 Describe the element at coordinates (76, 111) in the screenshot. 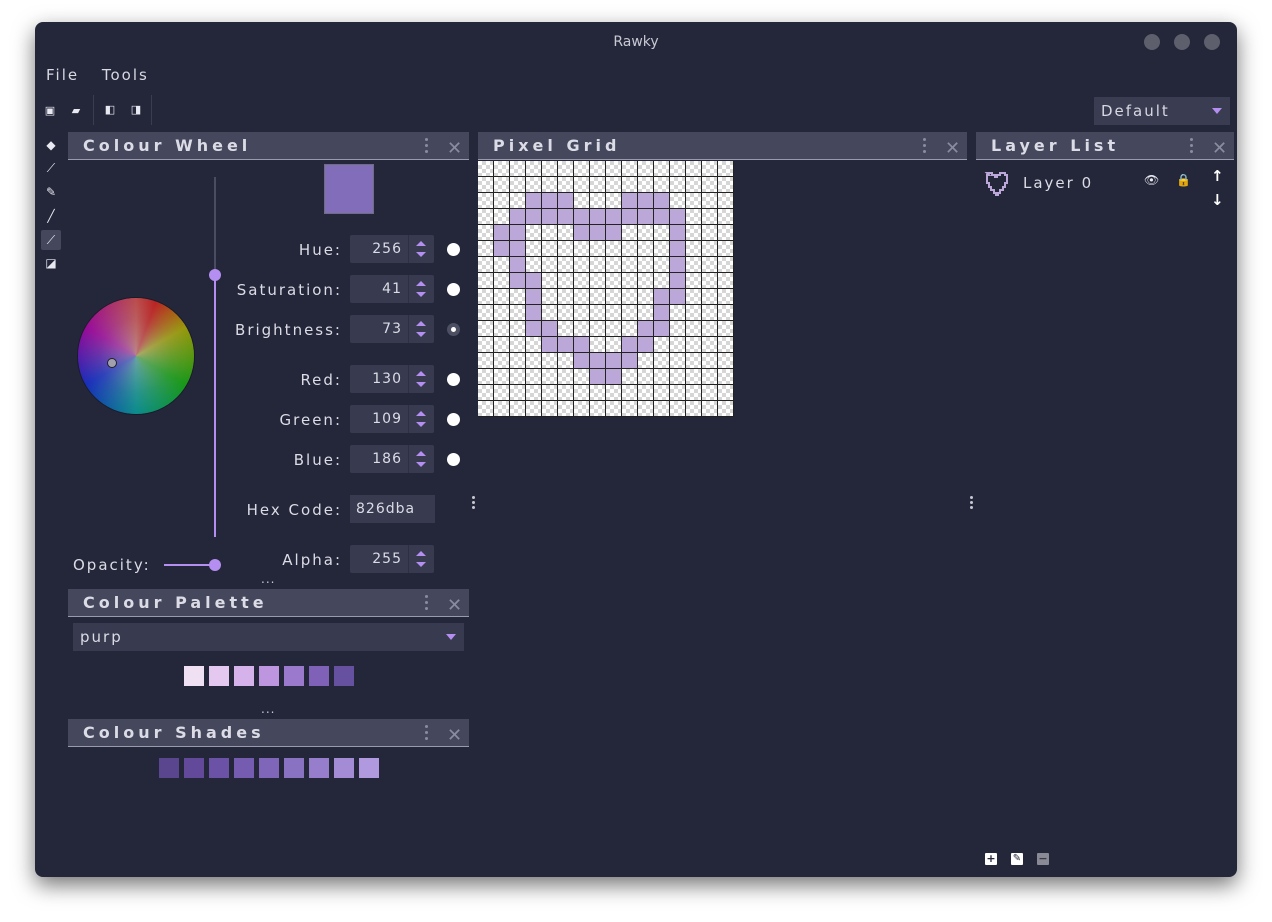

I see `open-folder-icon: ▰` at that location.